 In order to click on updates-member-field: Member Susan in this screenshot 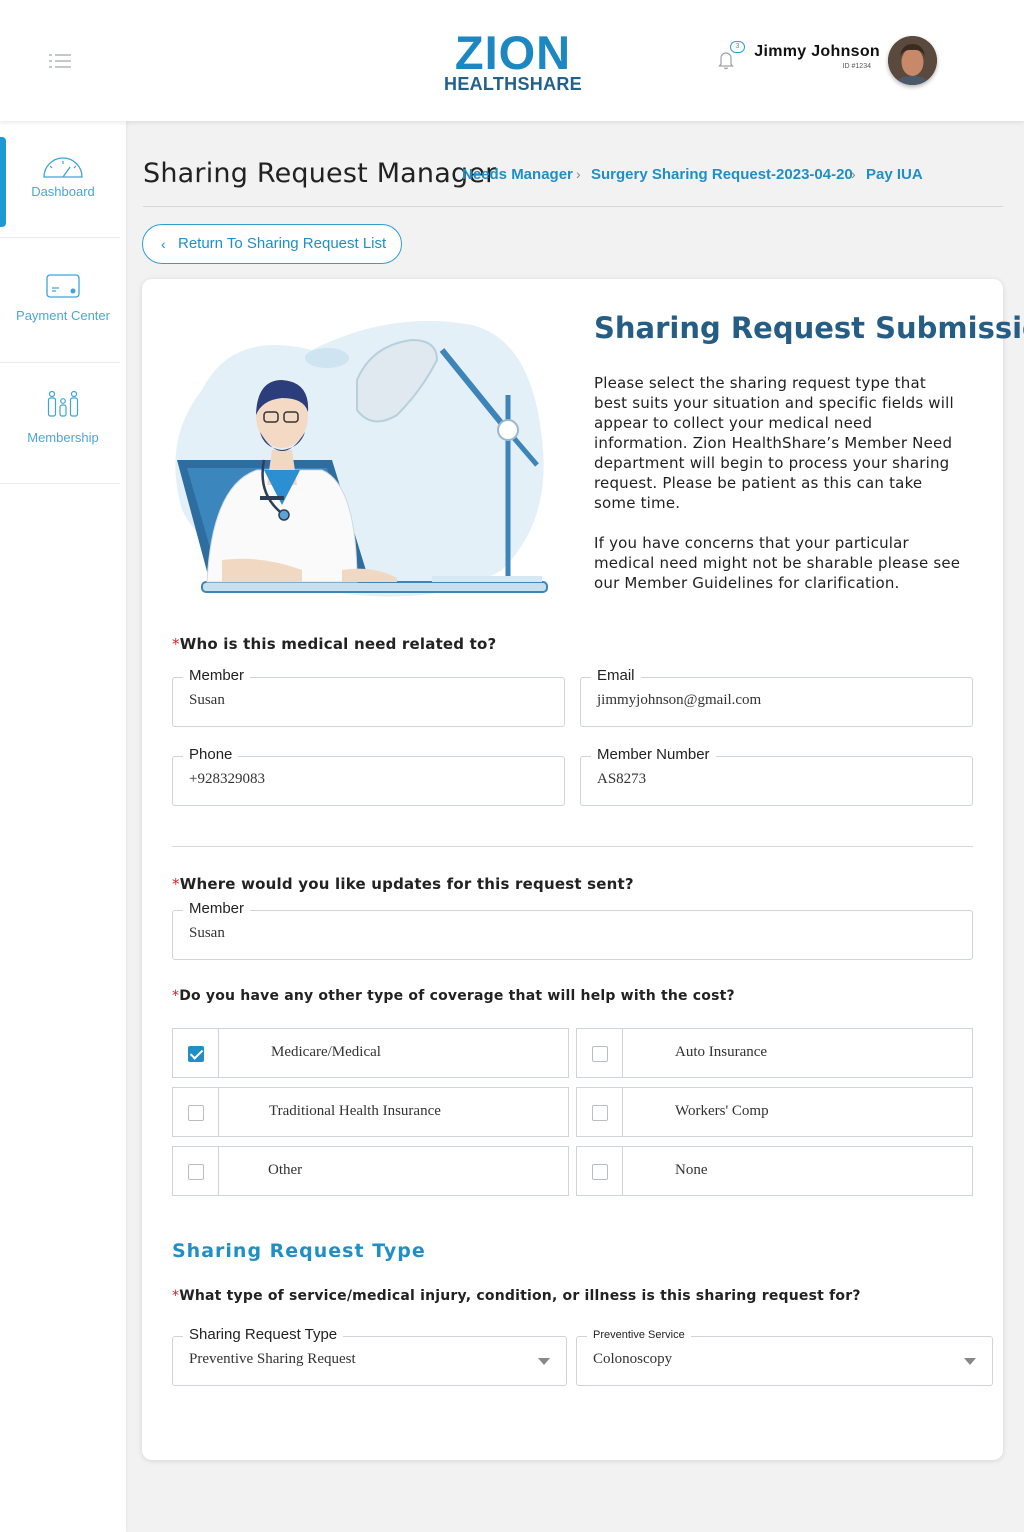, I will do `click(572, 930)`.